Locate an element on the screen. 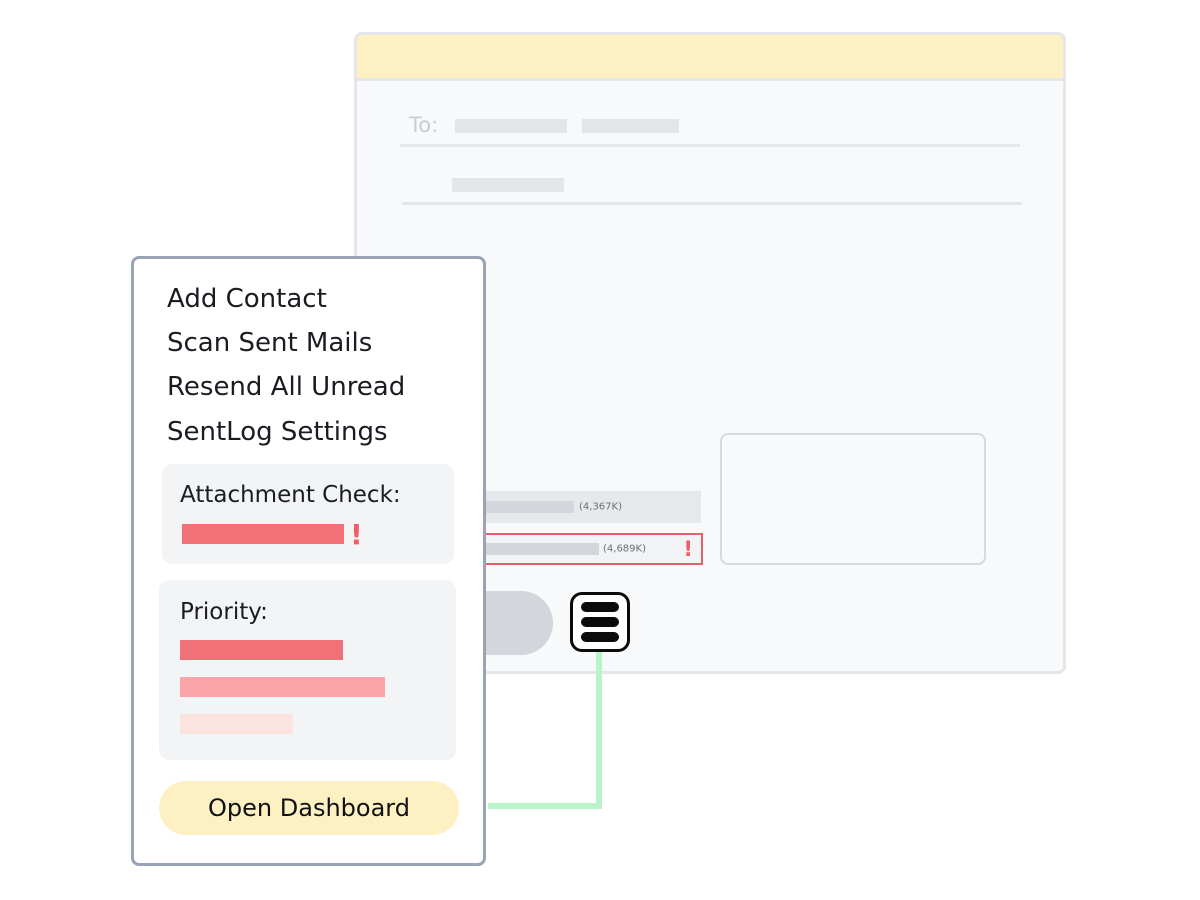  priority-bar-low is located at coordinates (236, 724).